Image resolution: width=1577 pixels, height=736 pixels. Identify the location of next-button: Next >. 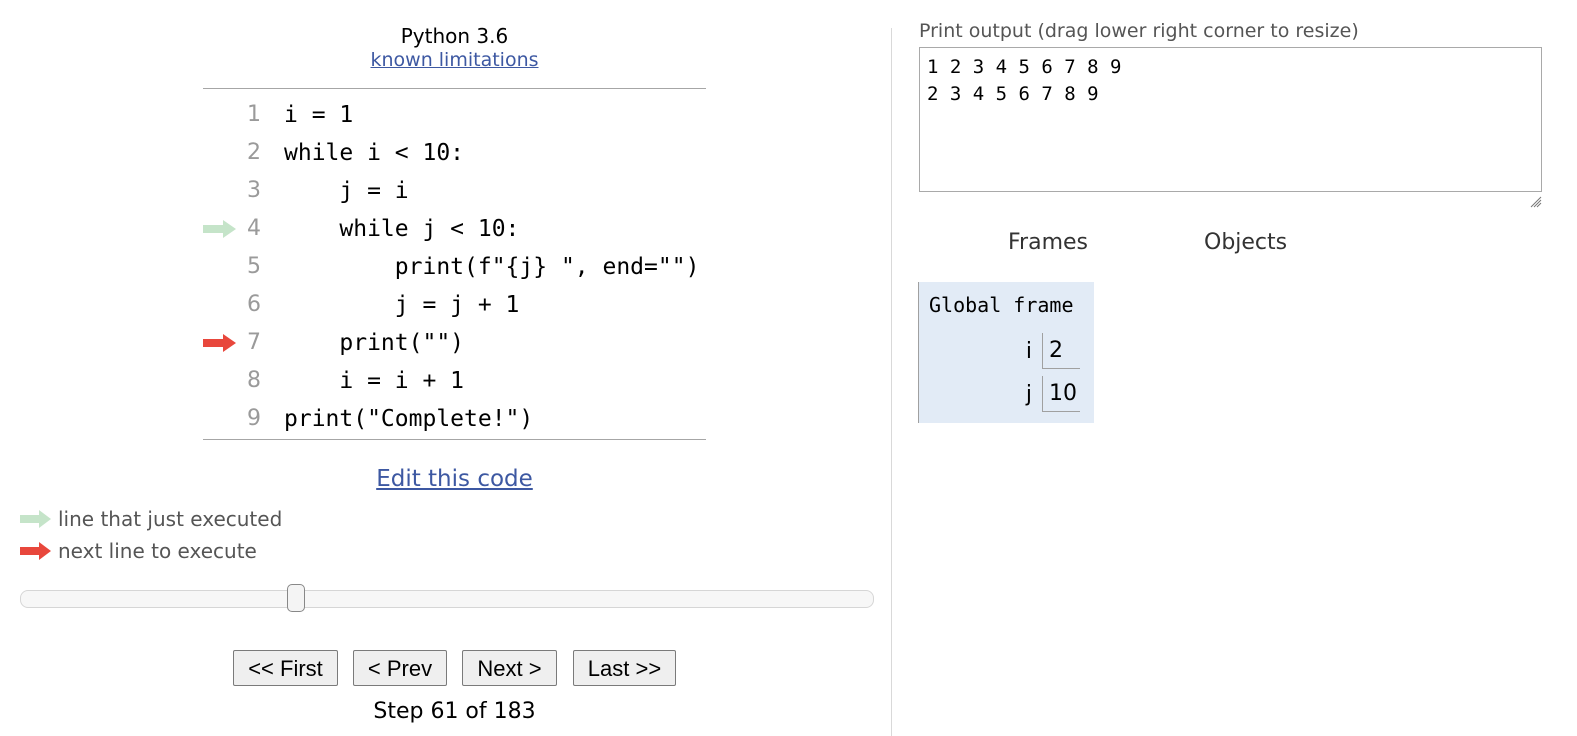
(509, 668).